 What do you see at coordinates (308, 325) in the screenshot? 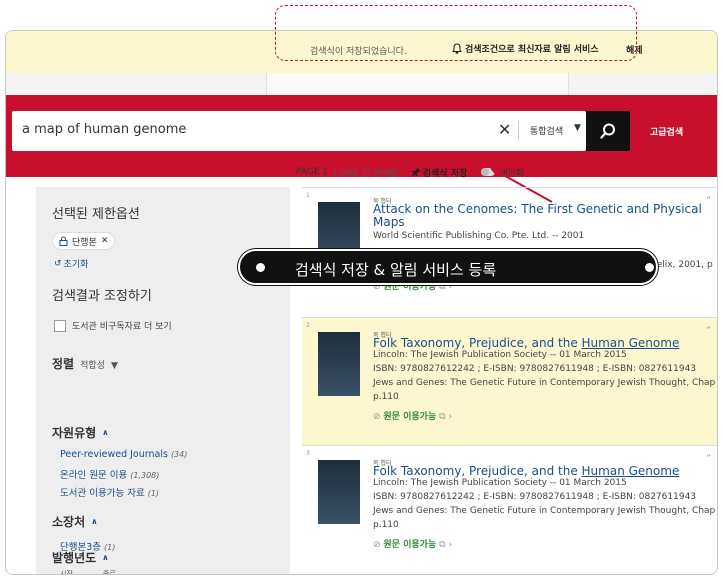
I see `result-number: 2` at bounding box center [308, 325].